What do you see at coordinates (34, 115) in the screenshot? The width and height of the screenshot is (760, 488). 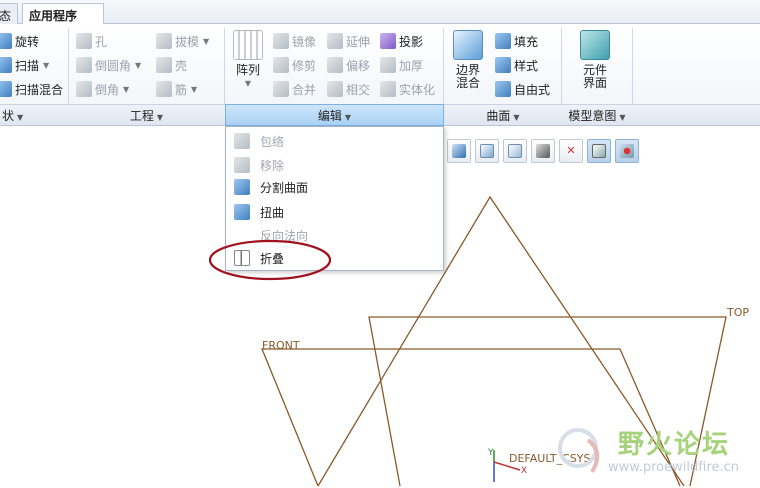 I see `shapes-group-label: 状 ▼` at bounding box center [34, 115].